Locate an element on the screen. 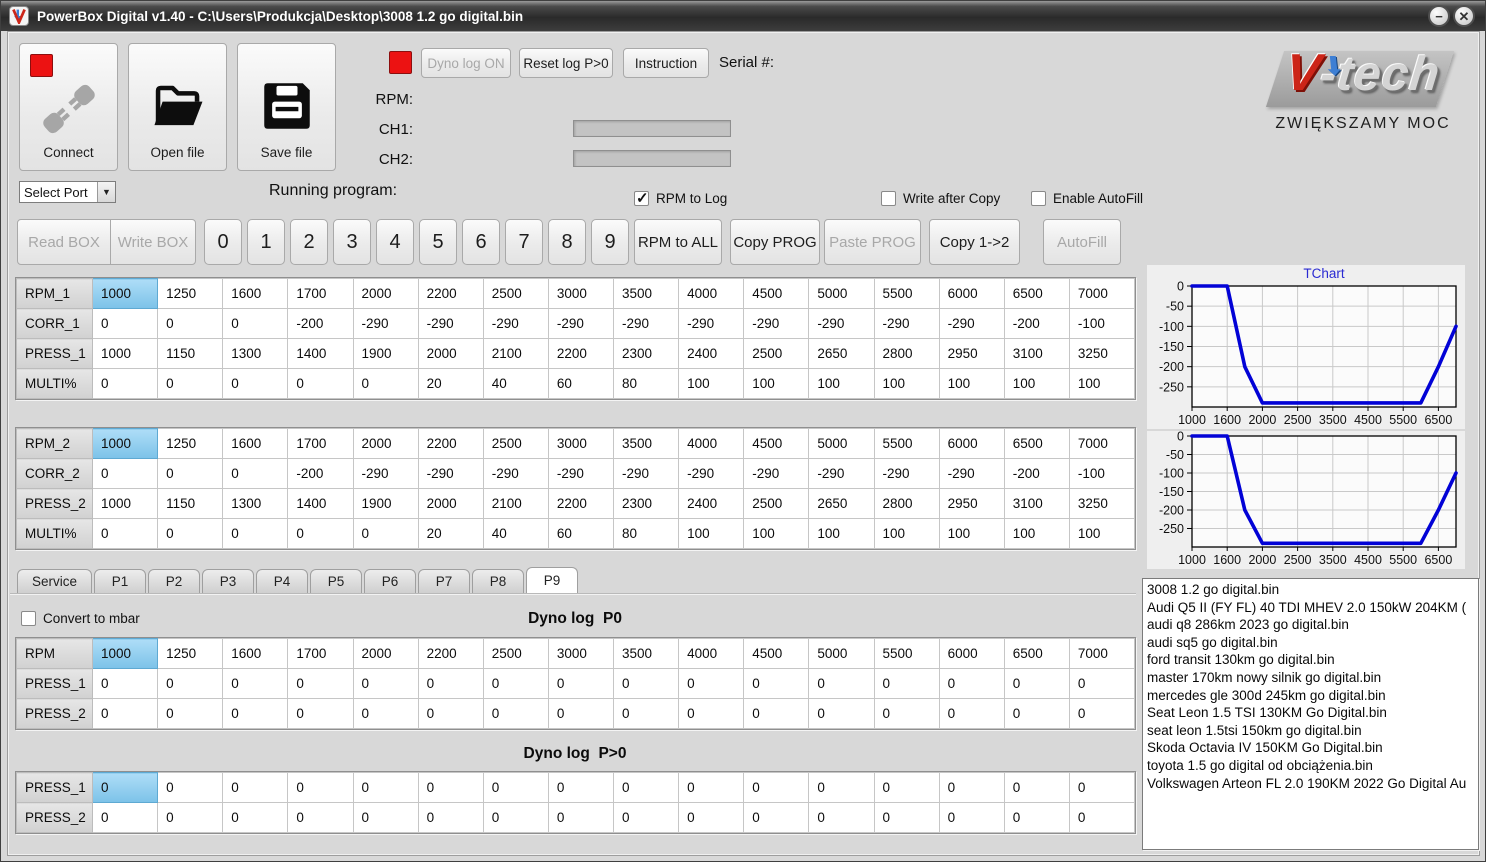 This screenshot has height=862, width=1486. file-list-item: Skoda Octavia IV 150KM Go Digital.bin is located at coordinates (1312, 748).